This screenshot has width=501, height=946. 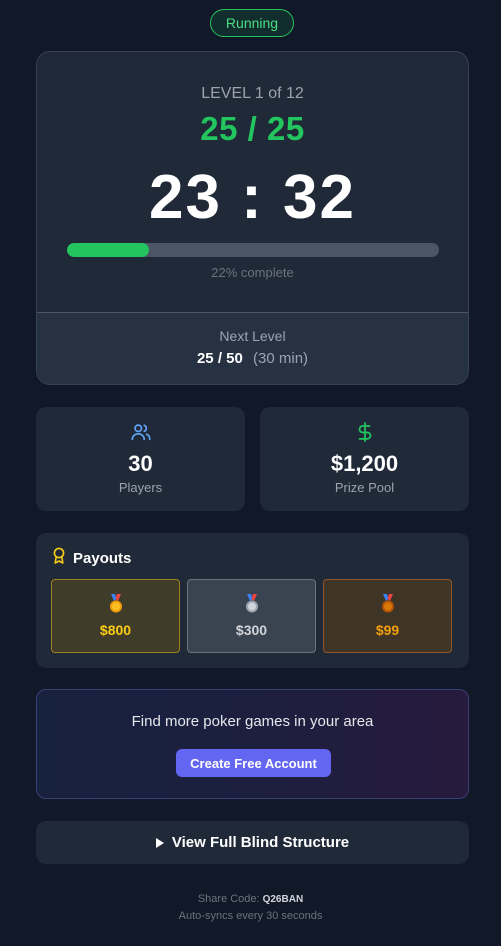 What do you see at coordinates (115, 604) in the screenshot?
I see `gold-medal-icon` at bounding box center [115, 604].